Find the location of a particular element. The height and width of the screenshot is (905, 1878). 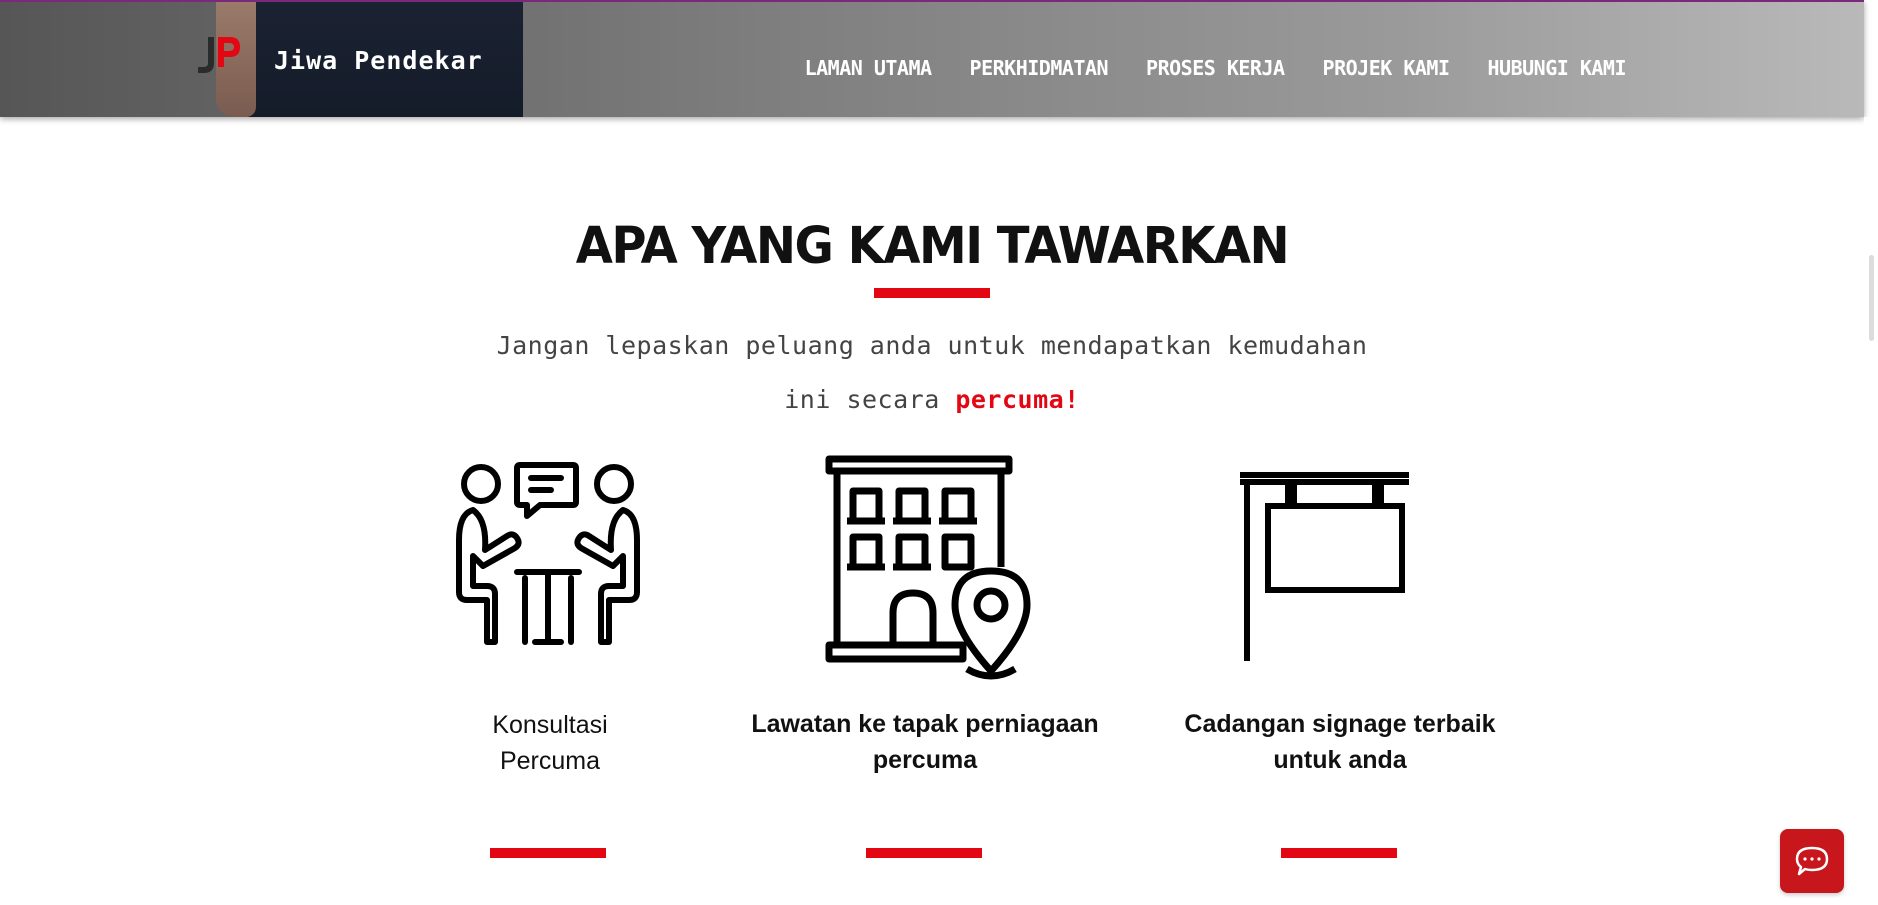

nav-proses-kerja: PROSES KERJA is located at coordinates (1215, 68).